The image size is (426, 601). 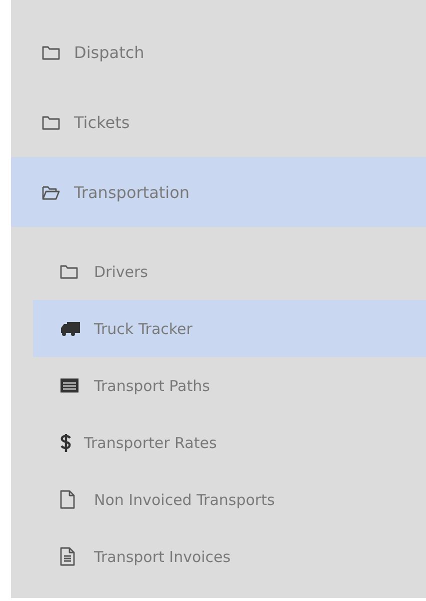 What do you see at coordinates (70, 329) in the screenshot?
I see `truck-icon` at bounding box center [70, 329].